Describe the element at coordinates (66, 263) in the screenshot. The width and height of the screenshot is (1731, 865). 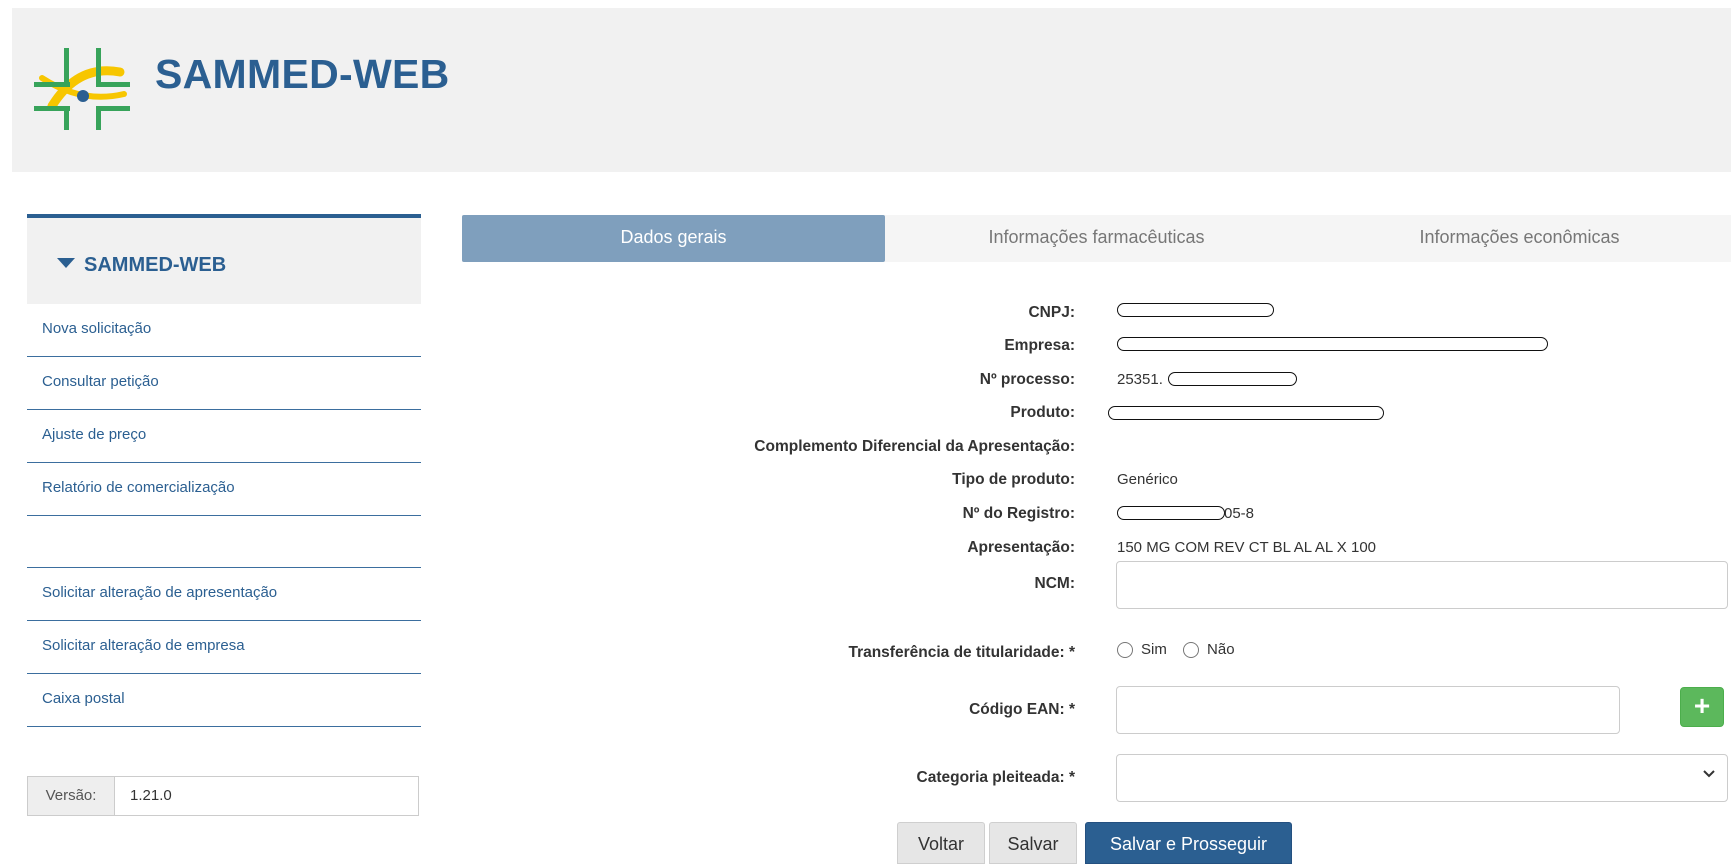
I see `caret-down-icon` at that location.